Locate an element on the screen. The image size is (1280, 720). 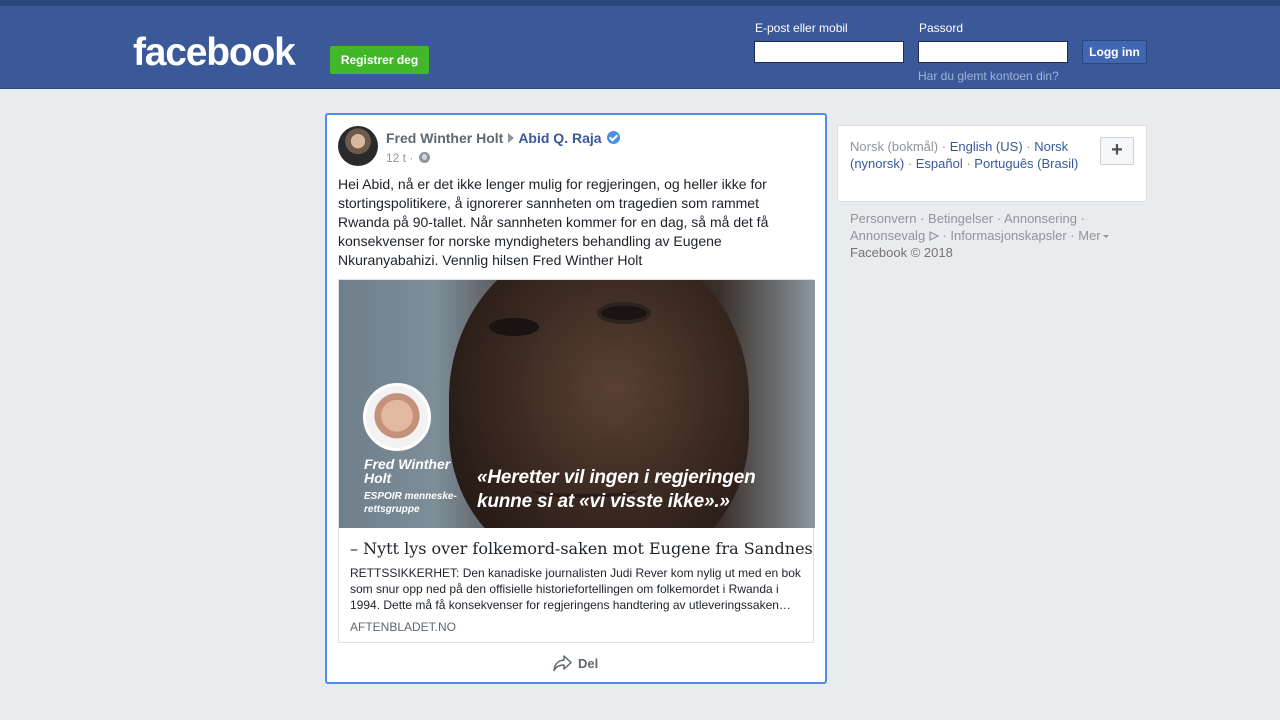
more-languages-button: + is located at coordinates (1117, 151).